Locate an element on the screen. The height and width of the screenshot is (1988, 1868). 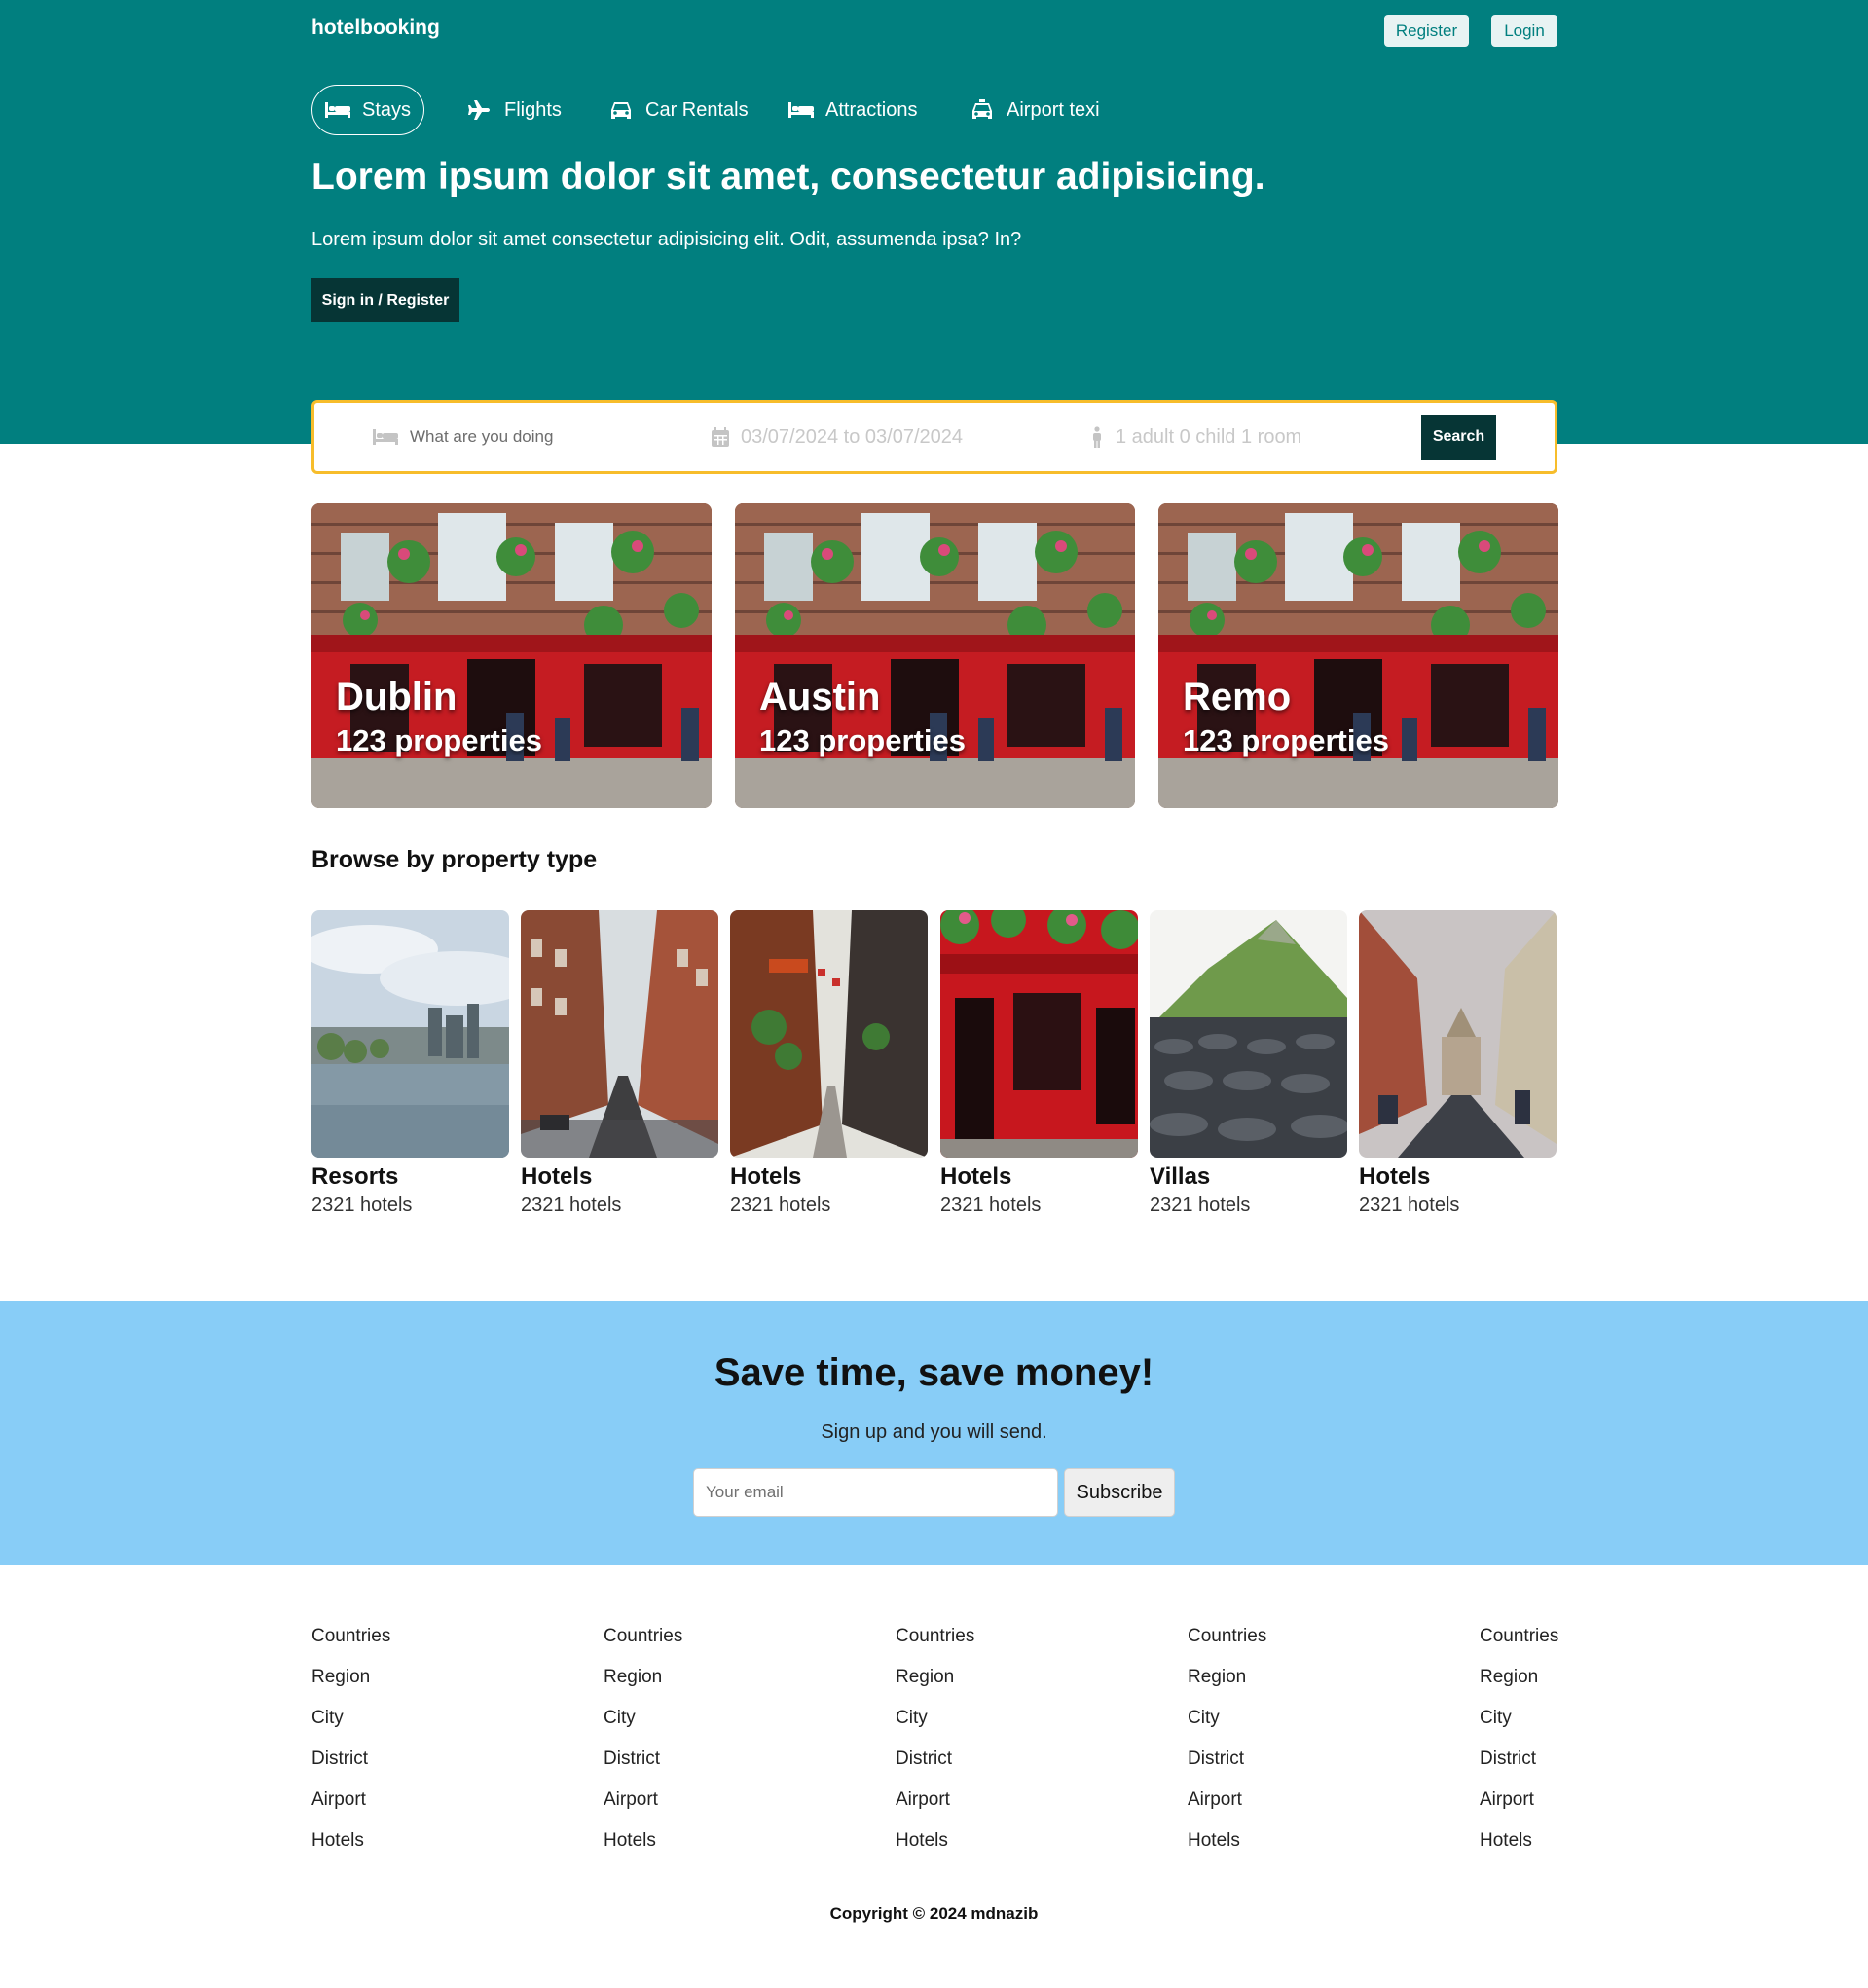
city-name: Dublin is located at coordinates (397, 697).